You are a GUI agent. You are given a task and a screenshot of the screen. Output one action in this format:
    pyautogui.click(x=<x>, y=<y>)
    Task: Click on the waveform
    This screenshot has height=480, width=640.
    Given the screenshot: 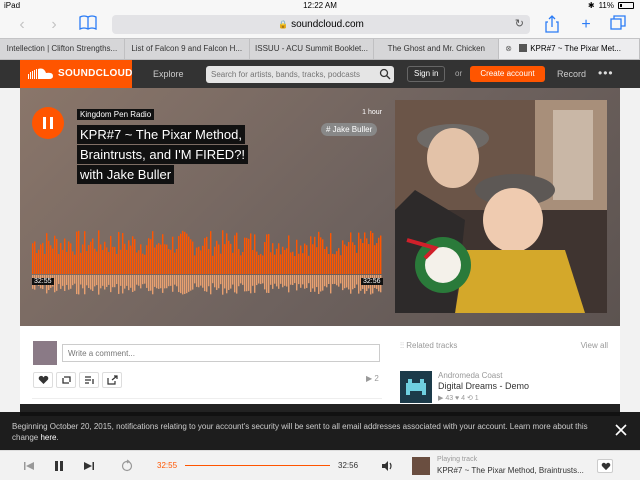 What is the action you would take?
    pyautogui.click(x=207, y=264)
    